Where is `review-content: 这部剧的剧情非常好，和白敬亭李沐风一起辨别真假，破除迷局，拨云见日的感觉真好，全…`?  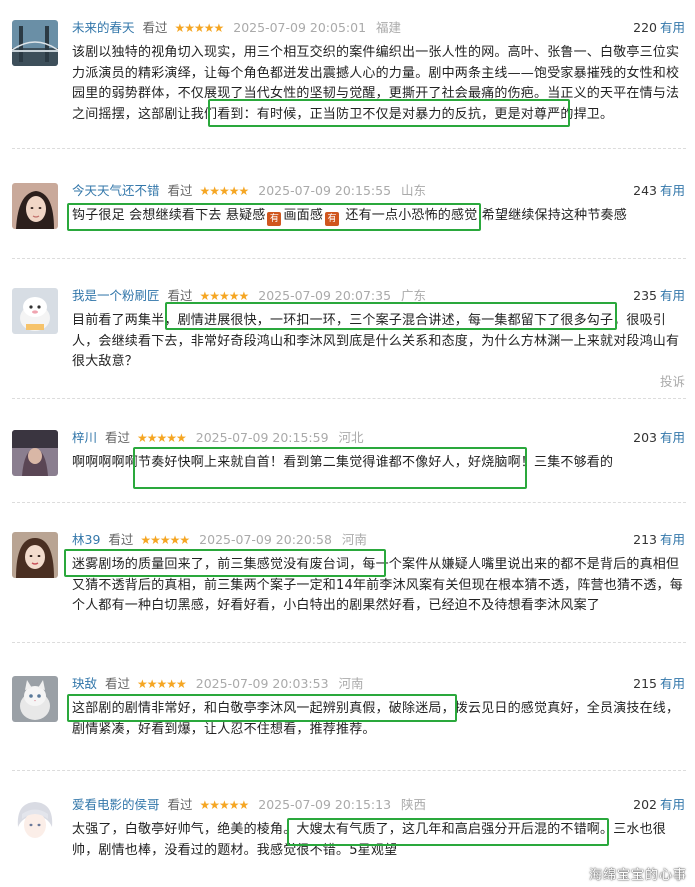 review-content: 这部剧的剧情非常好，和白敬亭李沐风一起辨别真假，破除迷局，拨云见日的感觉真好，全… is located at coordinates (376, 719).